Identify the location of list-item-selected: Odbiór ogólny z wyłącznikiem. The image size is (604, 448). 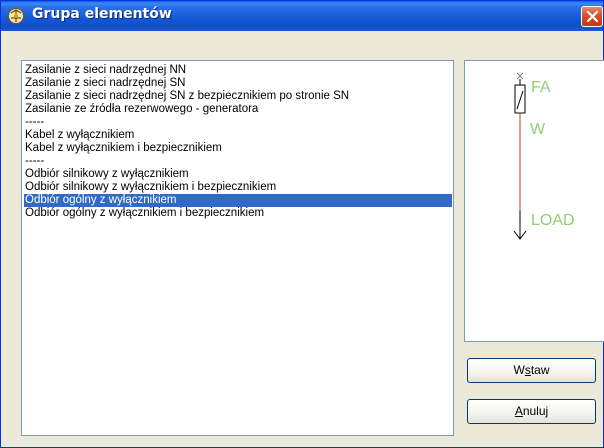
(238, 200).